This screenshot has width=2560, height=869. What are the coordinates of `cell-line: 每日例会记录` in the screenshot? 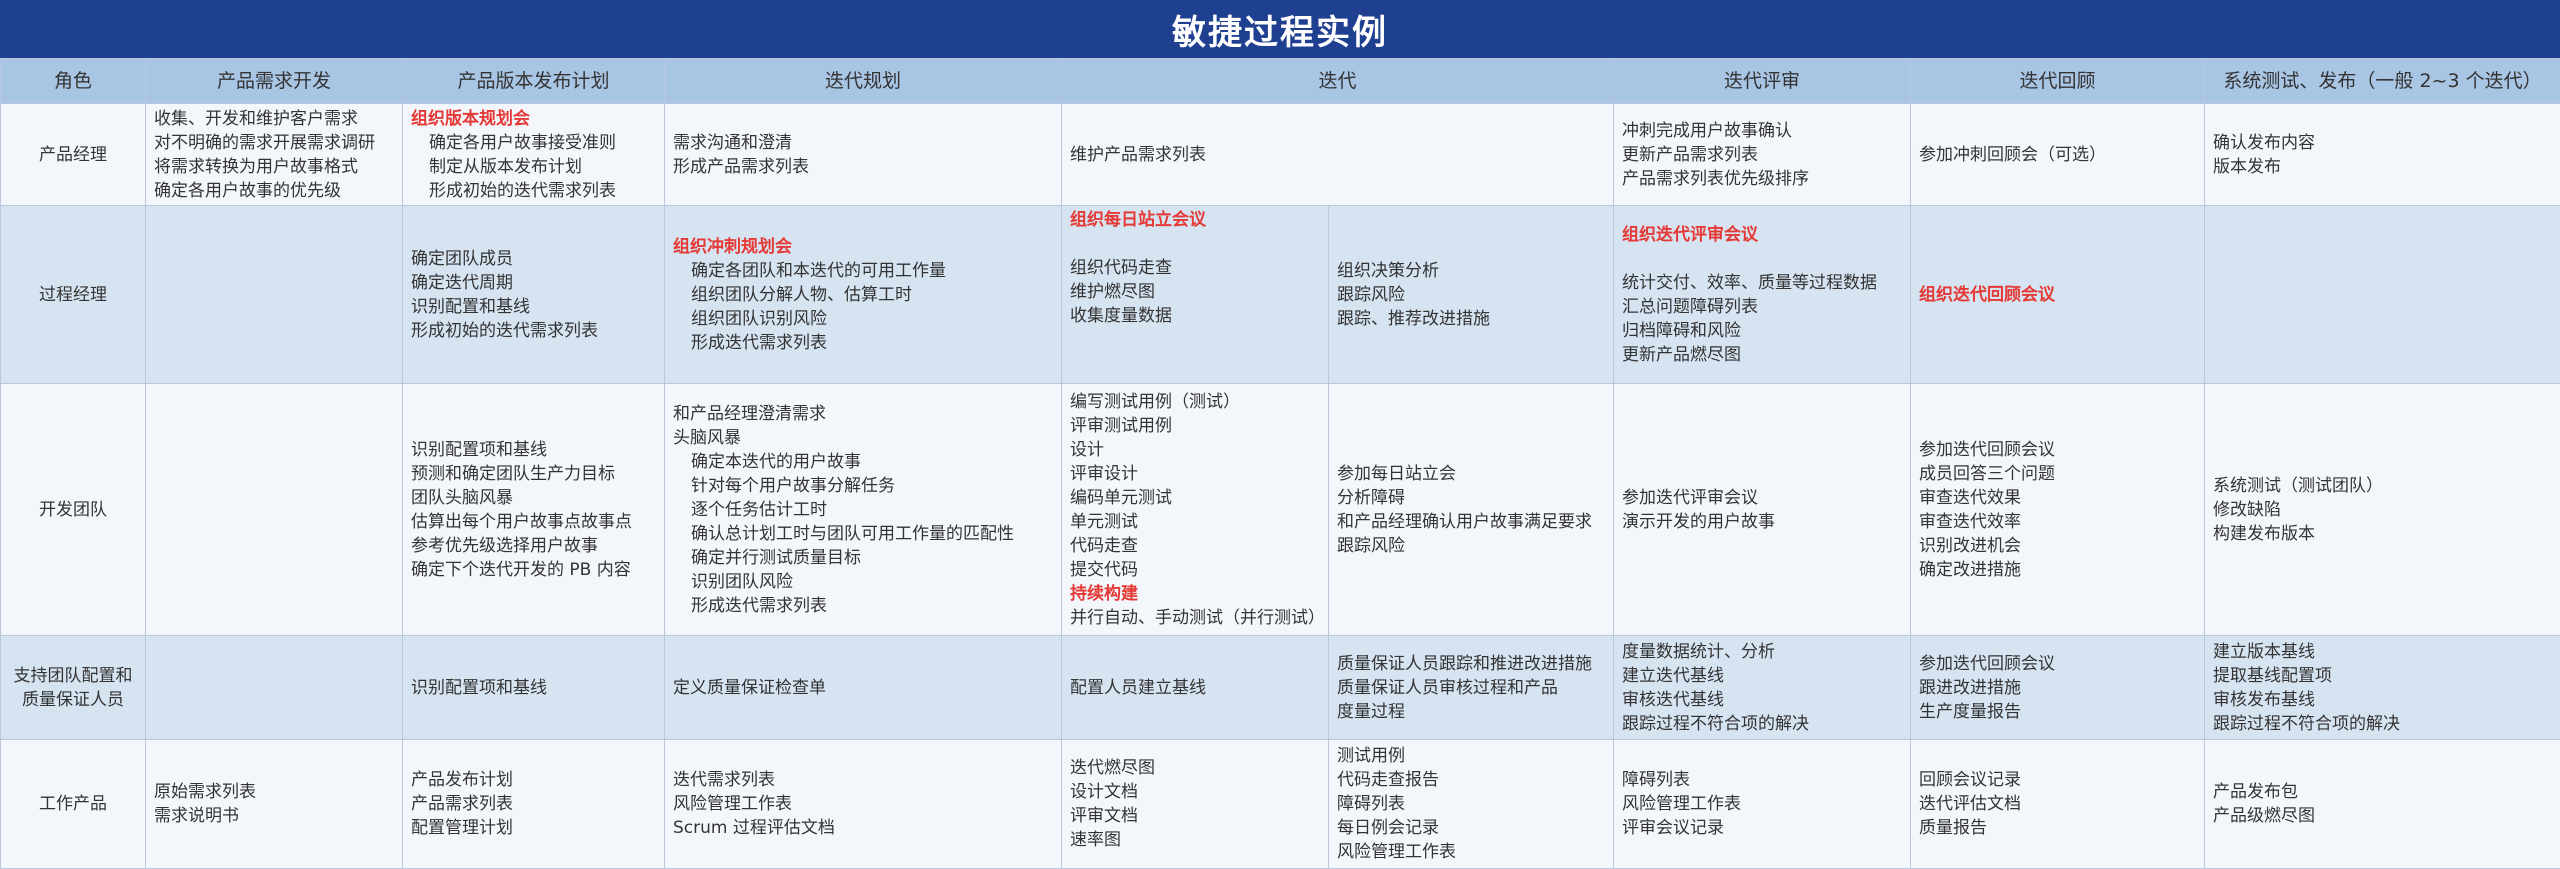 It's located at (1471, 828).